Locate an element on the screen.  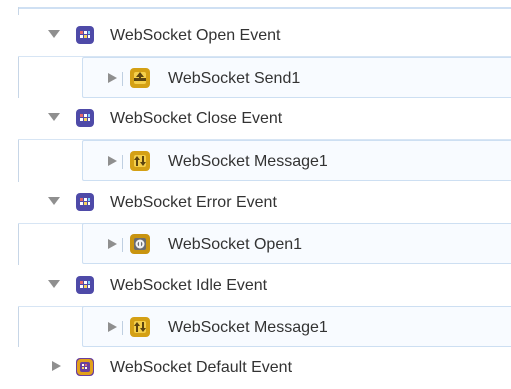
tree-row-label: WebSocket Error Event is located at coordinates (193, 202).